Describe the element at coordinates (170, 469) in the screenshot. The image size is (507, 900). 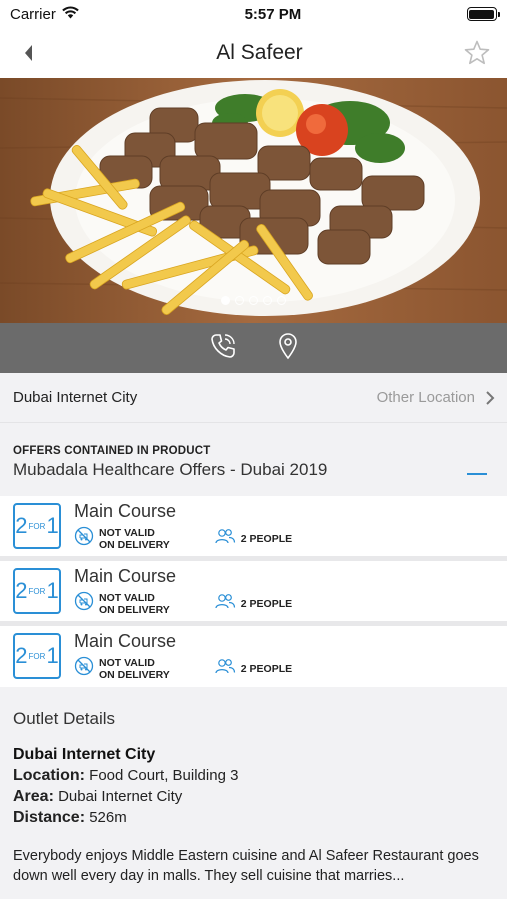
I see `offers-program-name: Mubadala Healthcare Offers - Dubai 2019` at that location.